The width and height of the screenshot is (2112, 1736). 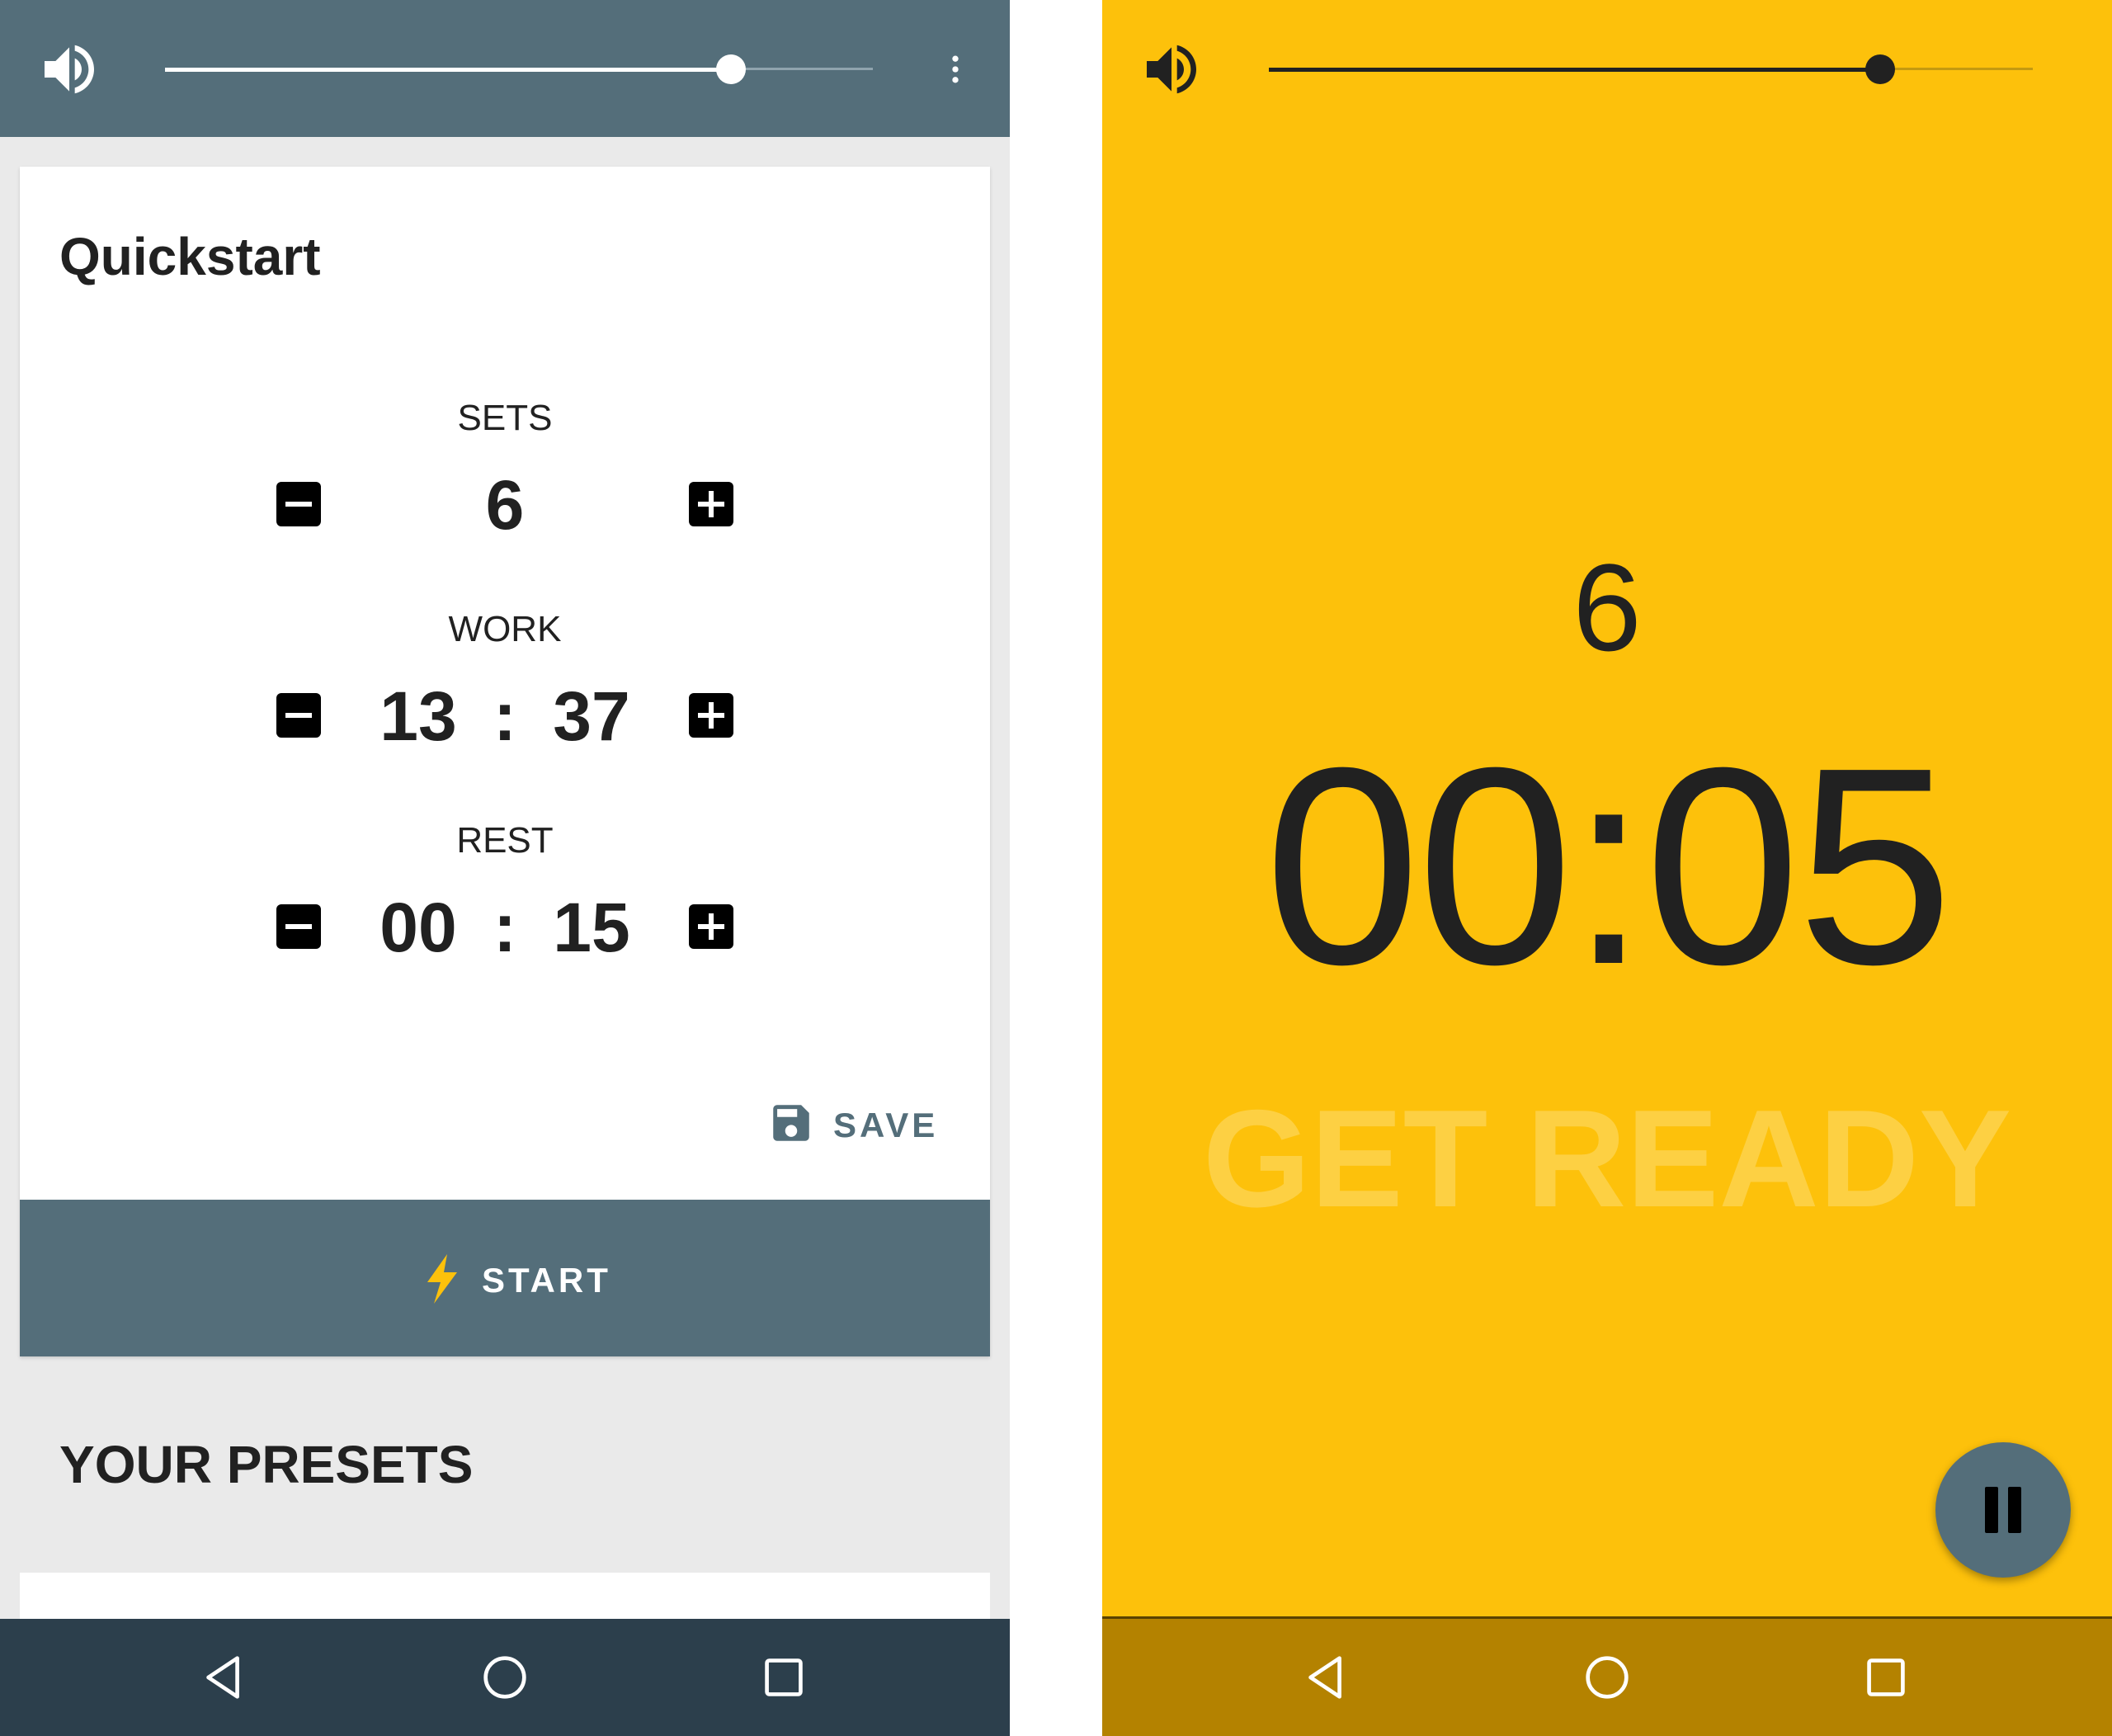 I want to click on sets-increment-button, so click(x=711, y=504).